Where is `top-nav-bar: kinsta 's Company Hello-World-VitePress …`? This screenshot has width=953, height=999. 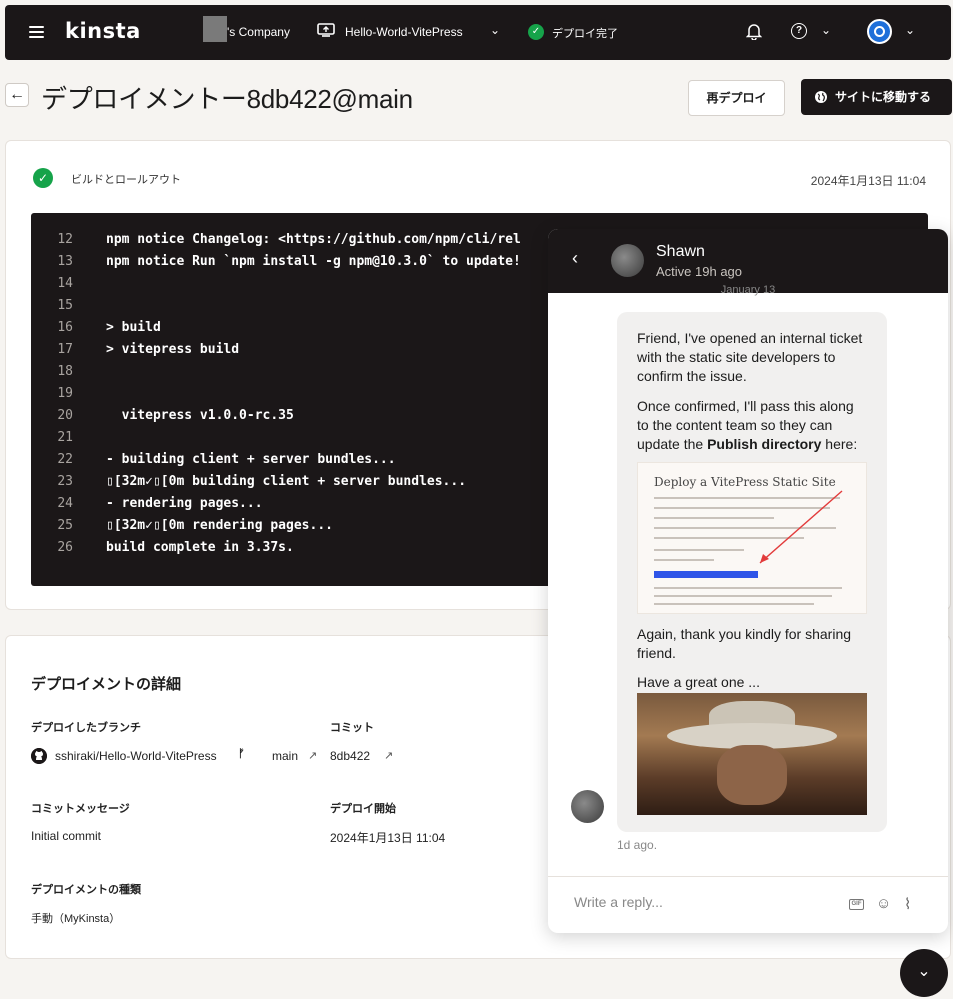 top-nav-bar: kinsta 's Company Hello-World-VitePress … is located at coordinates (478, 32).